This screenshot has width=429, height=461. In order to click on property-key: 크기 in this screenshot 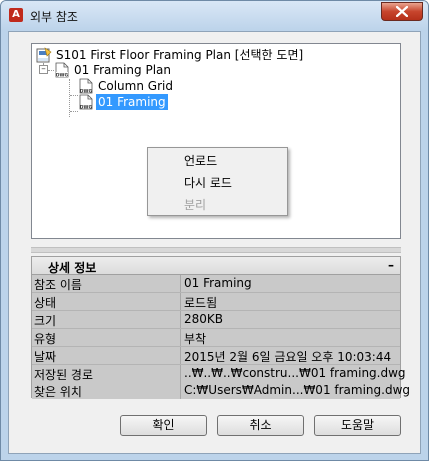, I will do `click(45, 321)`.